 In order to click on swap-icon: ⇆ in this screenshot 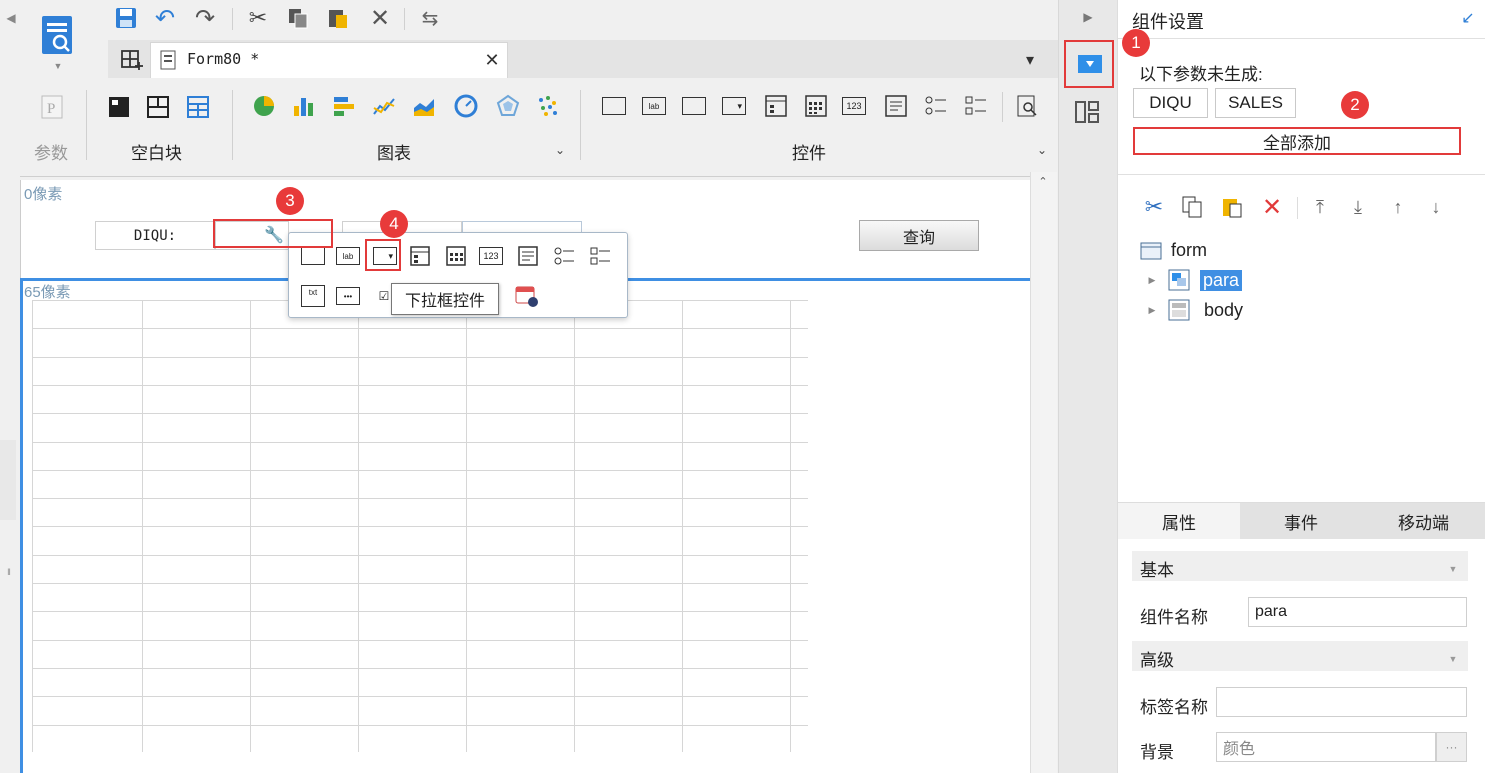, I will do `click(430, 18)`.